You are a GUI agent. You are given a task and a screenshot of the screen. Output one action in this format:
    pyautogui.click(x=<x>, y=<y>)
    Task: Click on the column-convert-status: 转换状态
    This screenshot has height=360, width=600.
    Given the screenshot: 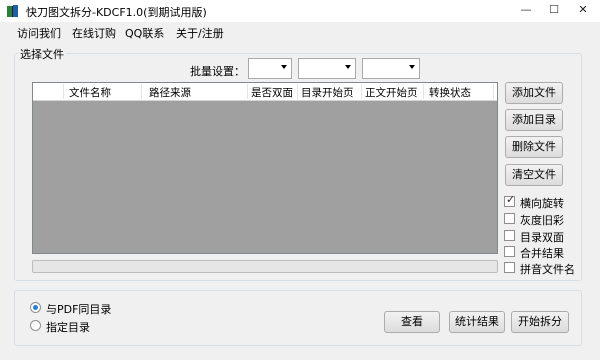 What is the action you would take?
    pyautogui.click(x=450, y=92)
    